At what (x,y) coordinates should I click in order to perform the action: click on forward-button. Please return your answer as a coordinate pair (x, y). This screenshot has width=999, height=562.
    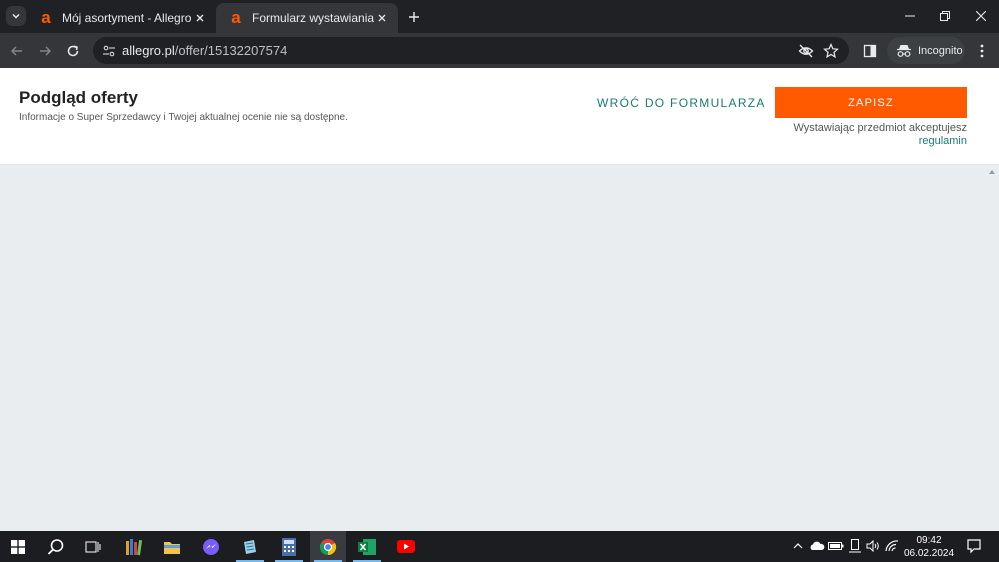
    Looking at the image, I should click on (45, 51).